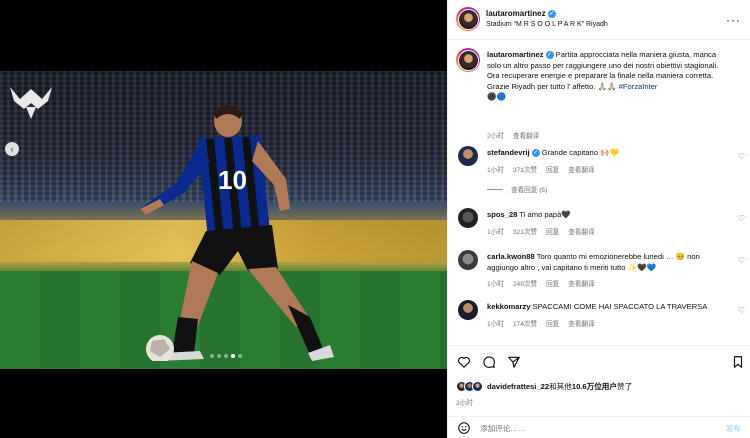 Image resolution: width=750 pixels, height=438 pixels. I want to click on caption-translate: 查看翻译, so click(526, 135).